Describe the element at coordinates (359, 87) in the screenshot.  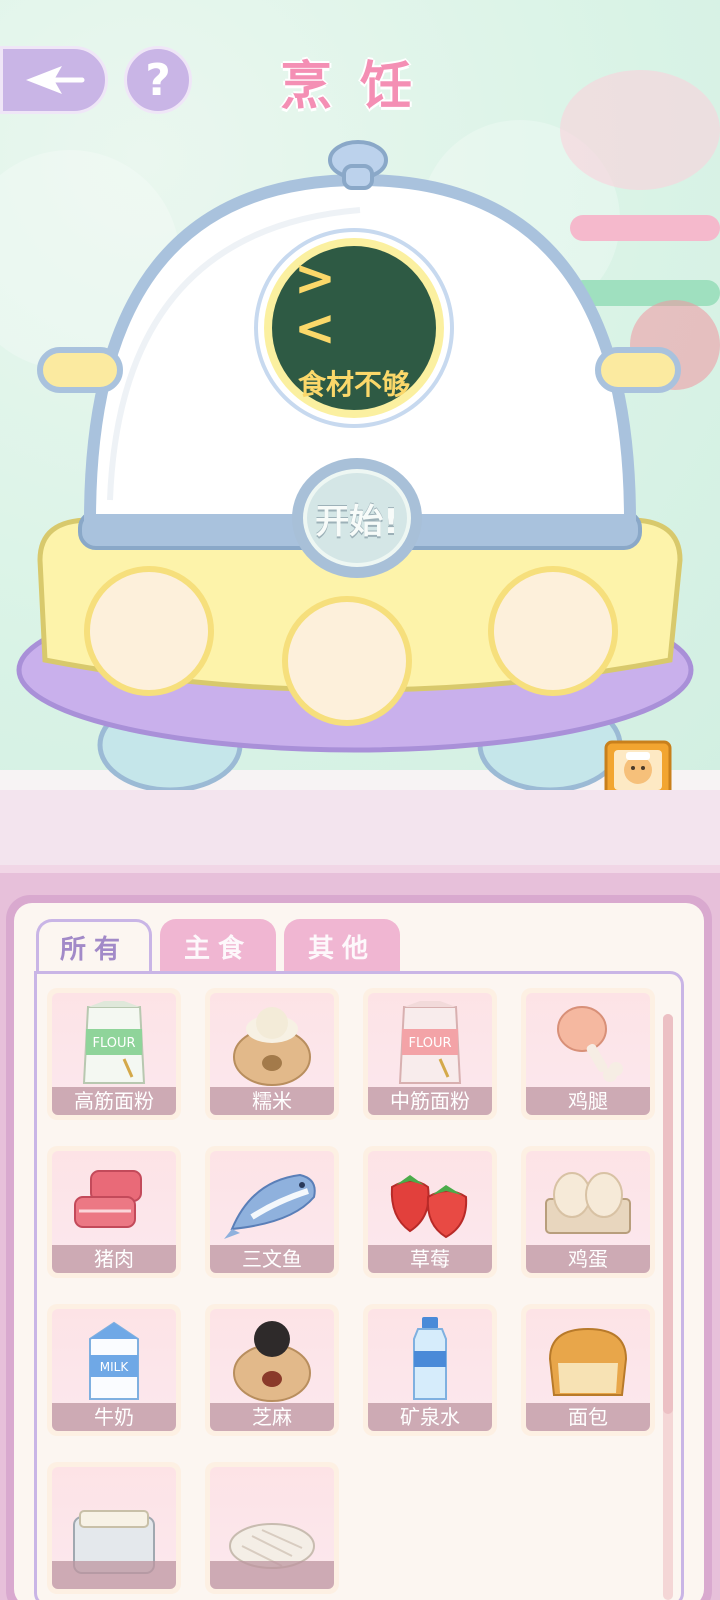
I see `page-title: 烹饪` at that location.